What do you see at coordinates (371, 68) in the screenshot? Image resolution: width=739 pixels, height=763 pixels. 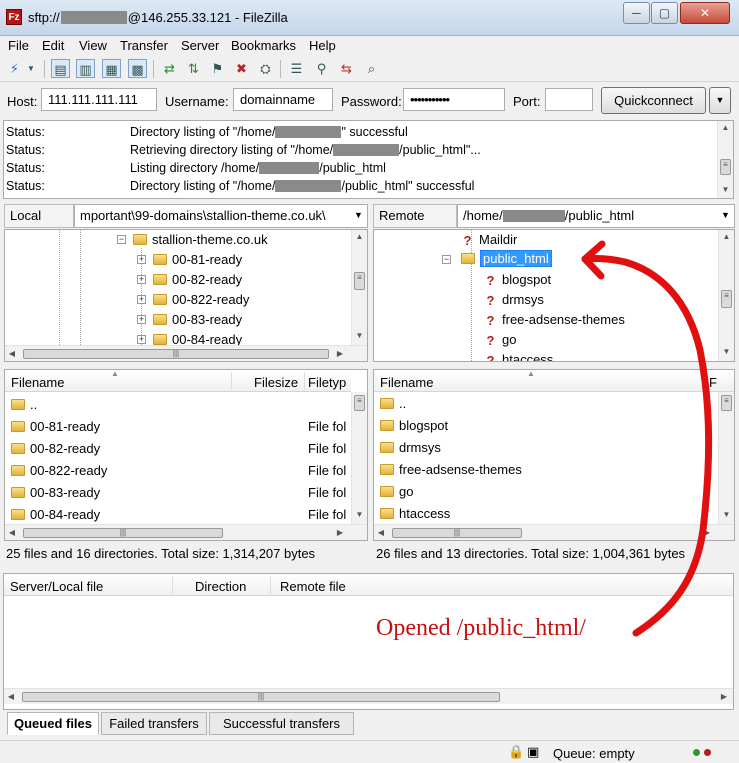 I see `search-icon: ⌕` at bounding box center [371, 68].